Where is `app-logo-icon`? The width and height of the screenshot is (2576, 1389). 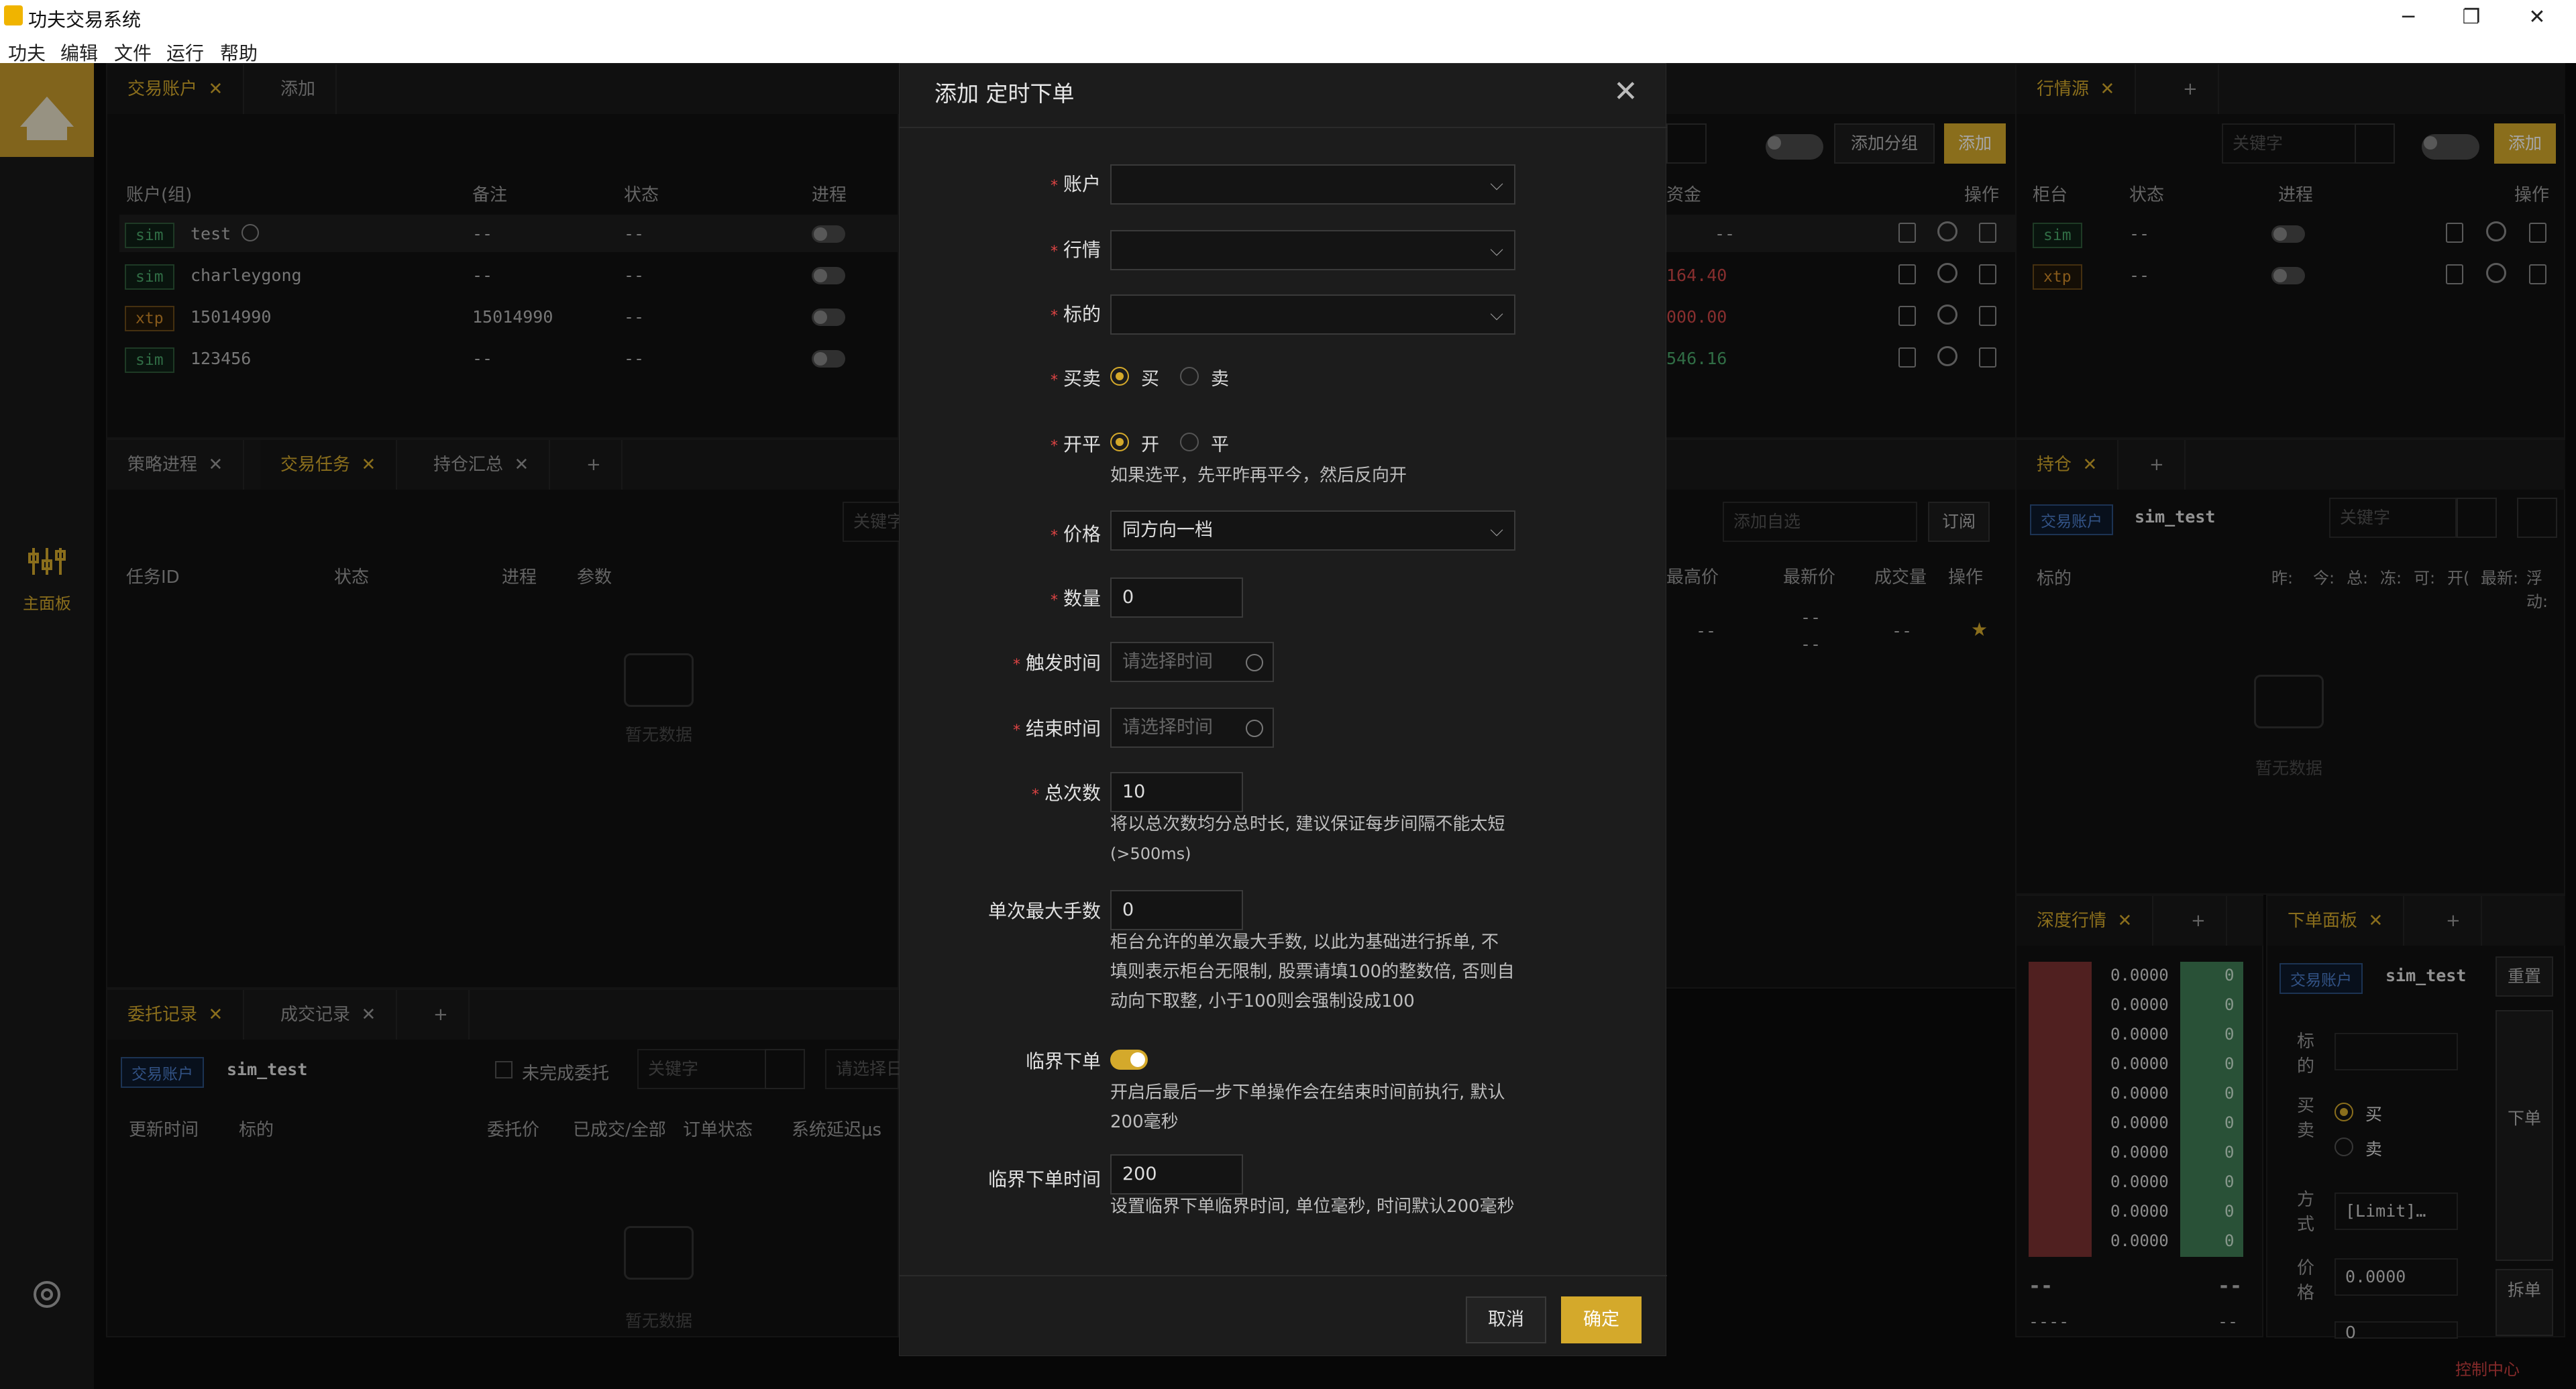 app-logo-icon is located at coordinates (13, 15).